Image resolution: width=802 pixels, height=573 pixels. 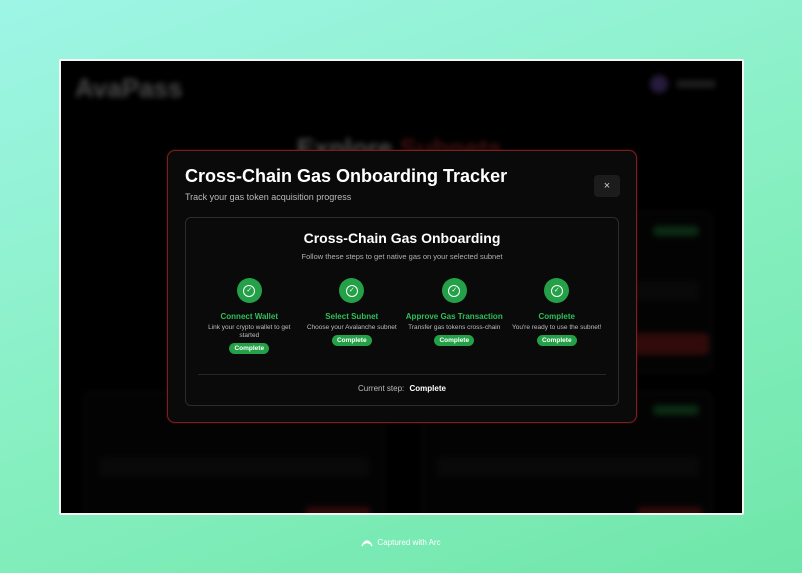 I want to click on step-label: Complete, so click(x=556, y=316).